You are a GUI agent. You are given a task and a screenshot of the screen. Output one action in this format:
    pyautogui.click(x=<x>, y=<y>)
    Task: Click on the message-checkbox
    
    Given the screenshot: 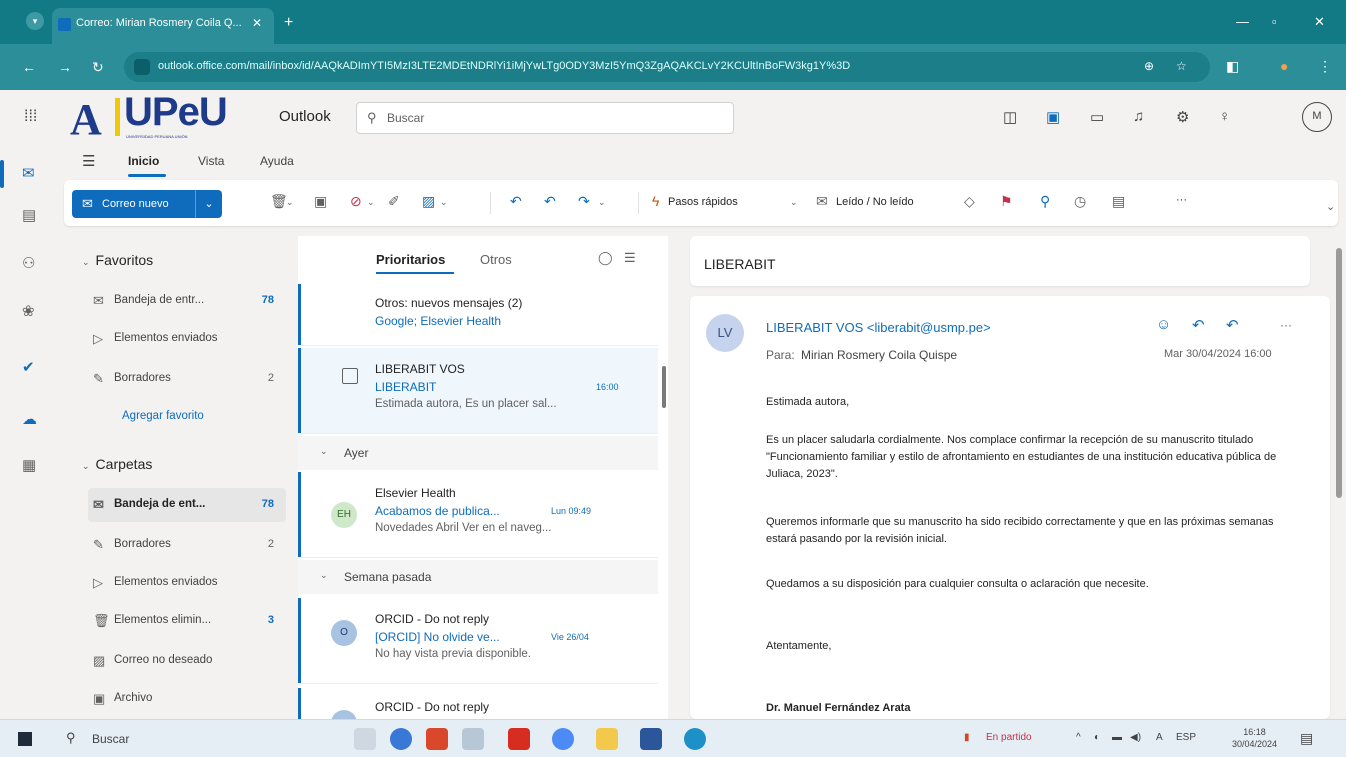 What is the action you would take?
    pyautogui.click(x=350, y=376)
    